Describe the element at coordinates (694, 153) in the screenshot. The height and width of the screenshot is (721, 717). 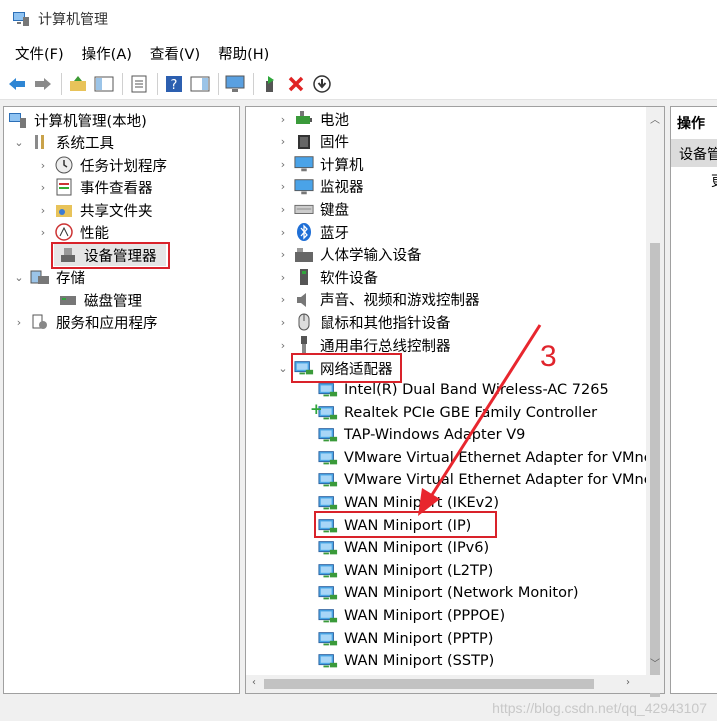
I see `actions-selected-item: 设备管` at that location.